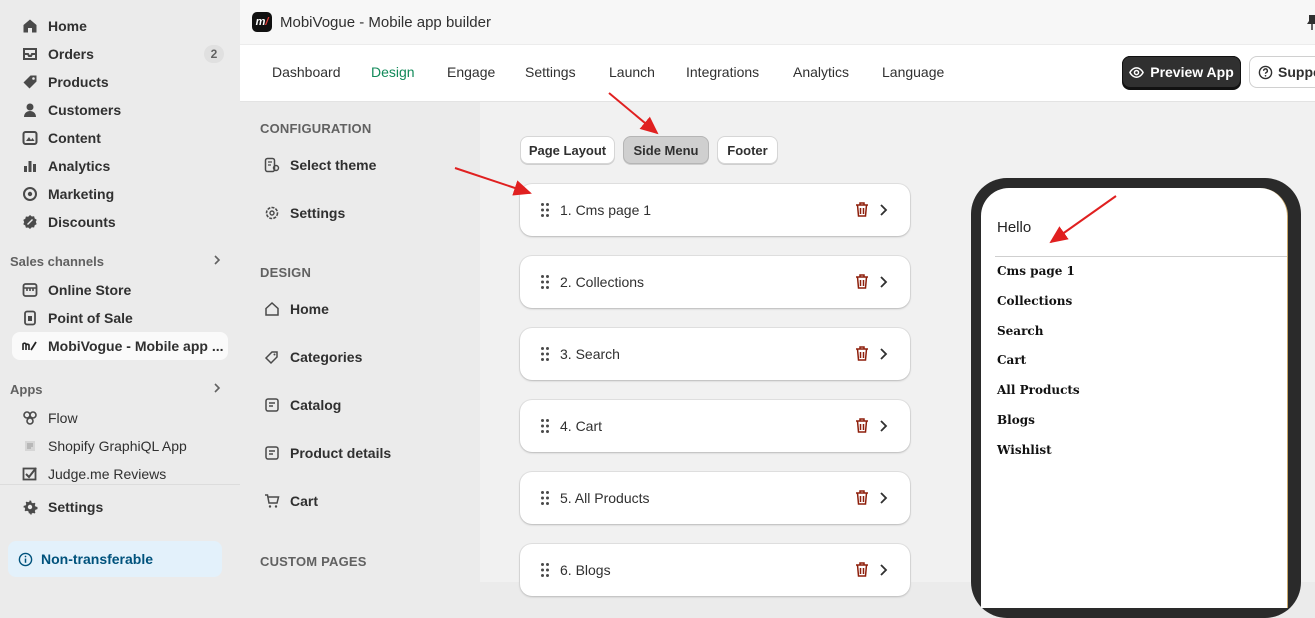 This screenshot has width=1315, height=618. What do you see at coordinates (318, 213) in the screenshot?
I see `config-item-label: Settings` at bounding box center [318, 213].